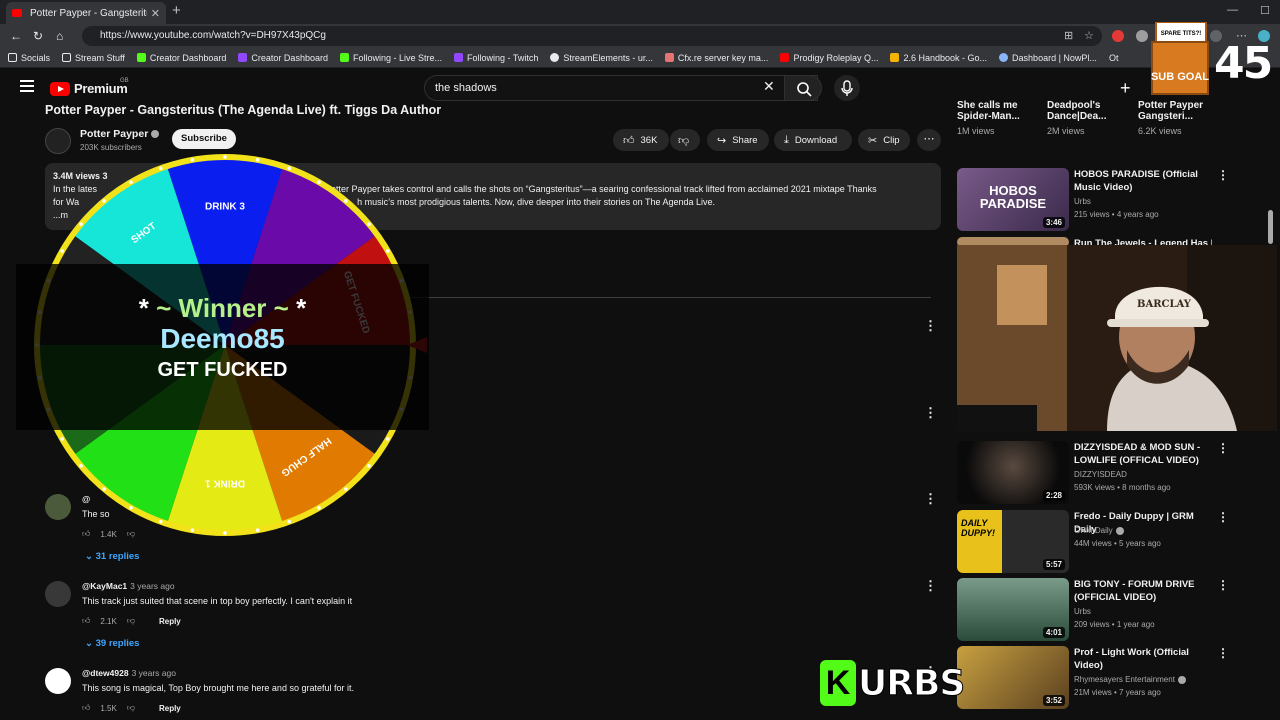 The image size is (1280, 720). Describe the element at coordinates (884, 140) in the screenshot. I see `clip-button: ✂ Clip` at that location.